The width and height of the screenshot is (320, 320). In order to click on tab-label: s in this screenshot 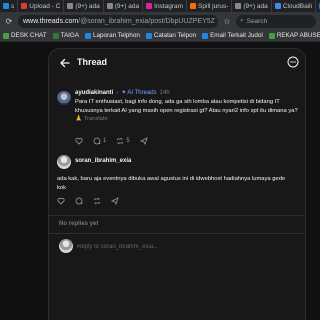, I will do `click(13, 6)`.